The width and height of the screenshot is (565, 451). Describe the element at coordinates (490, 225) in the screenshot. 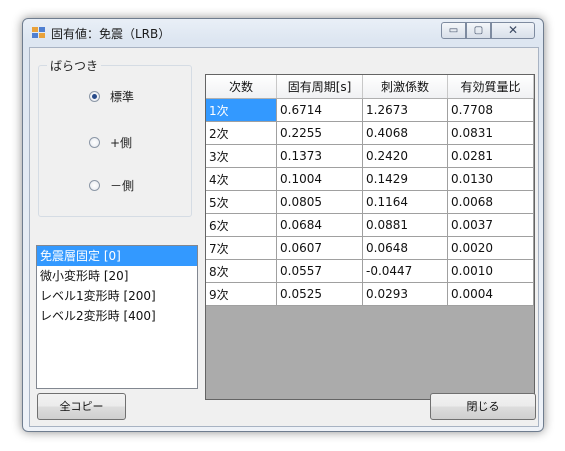

I see `table-cell: 0.0037` at that location.